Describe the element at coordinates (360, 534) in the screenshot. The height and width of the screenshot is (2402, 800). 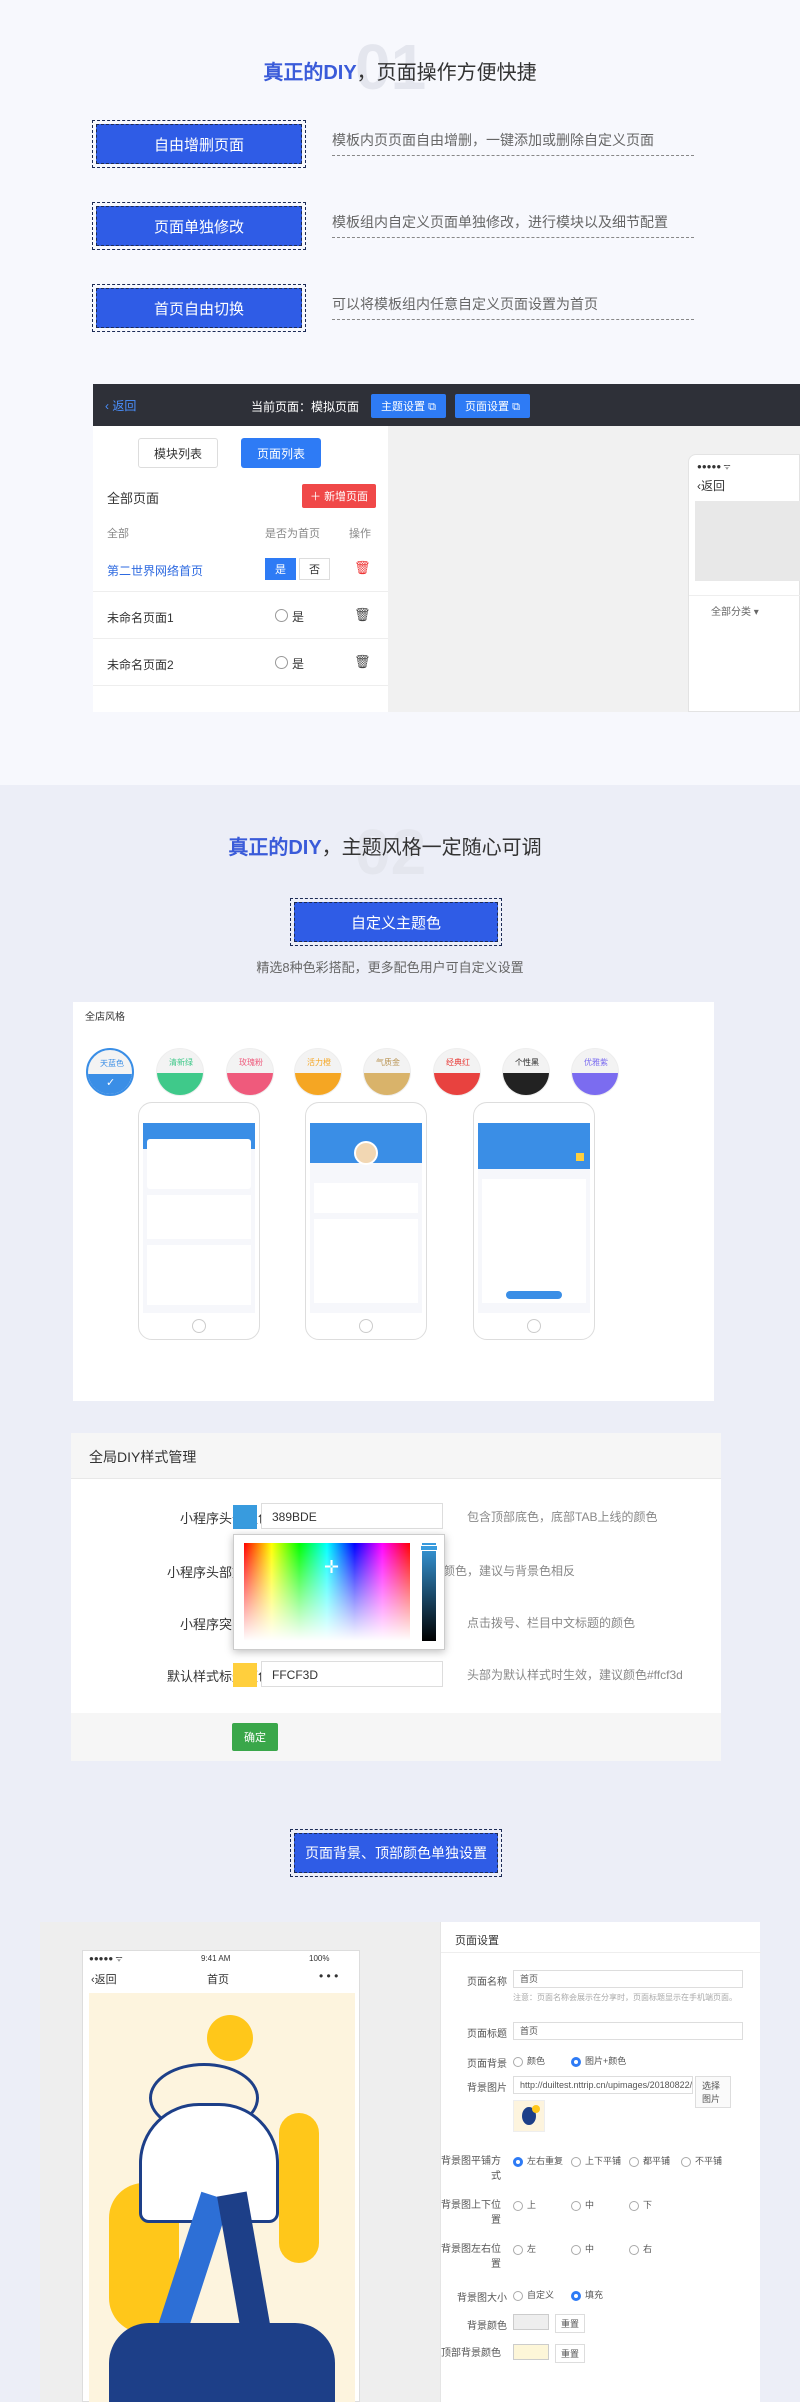
I see `col-actions: 操作` at that location.